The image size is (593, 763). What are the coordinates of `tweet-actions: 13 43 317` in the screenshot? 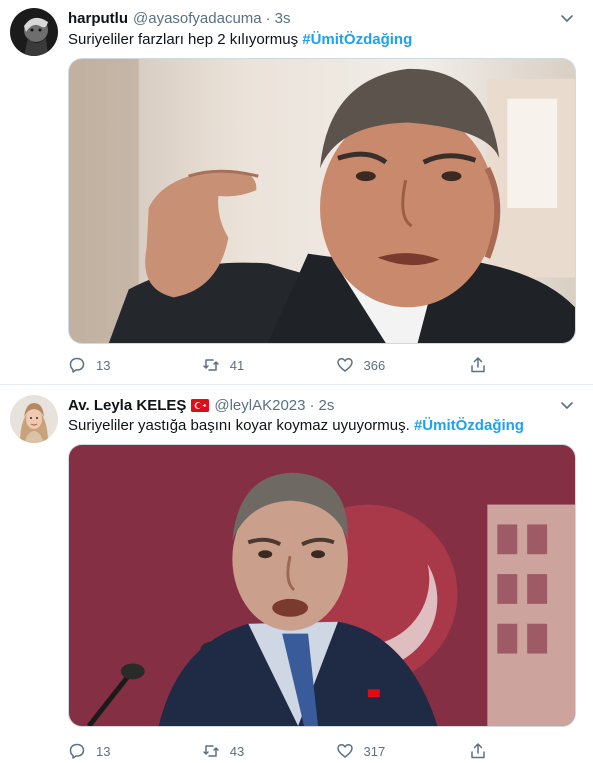 It's located at (288, 751).